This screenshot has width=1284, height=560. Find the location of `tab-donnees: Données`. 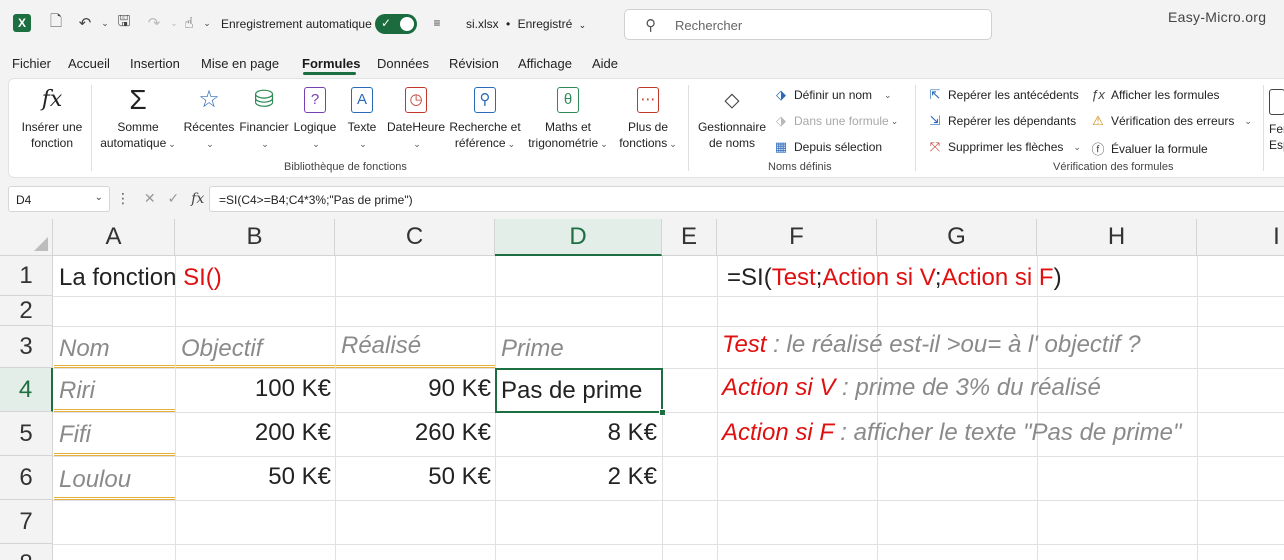

tab-donnees: Données is located at coordinates (403, 63).